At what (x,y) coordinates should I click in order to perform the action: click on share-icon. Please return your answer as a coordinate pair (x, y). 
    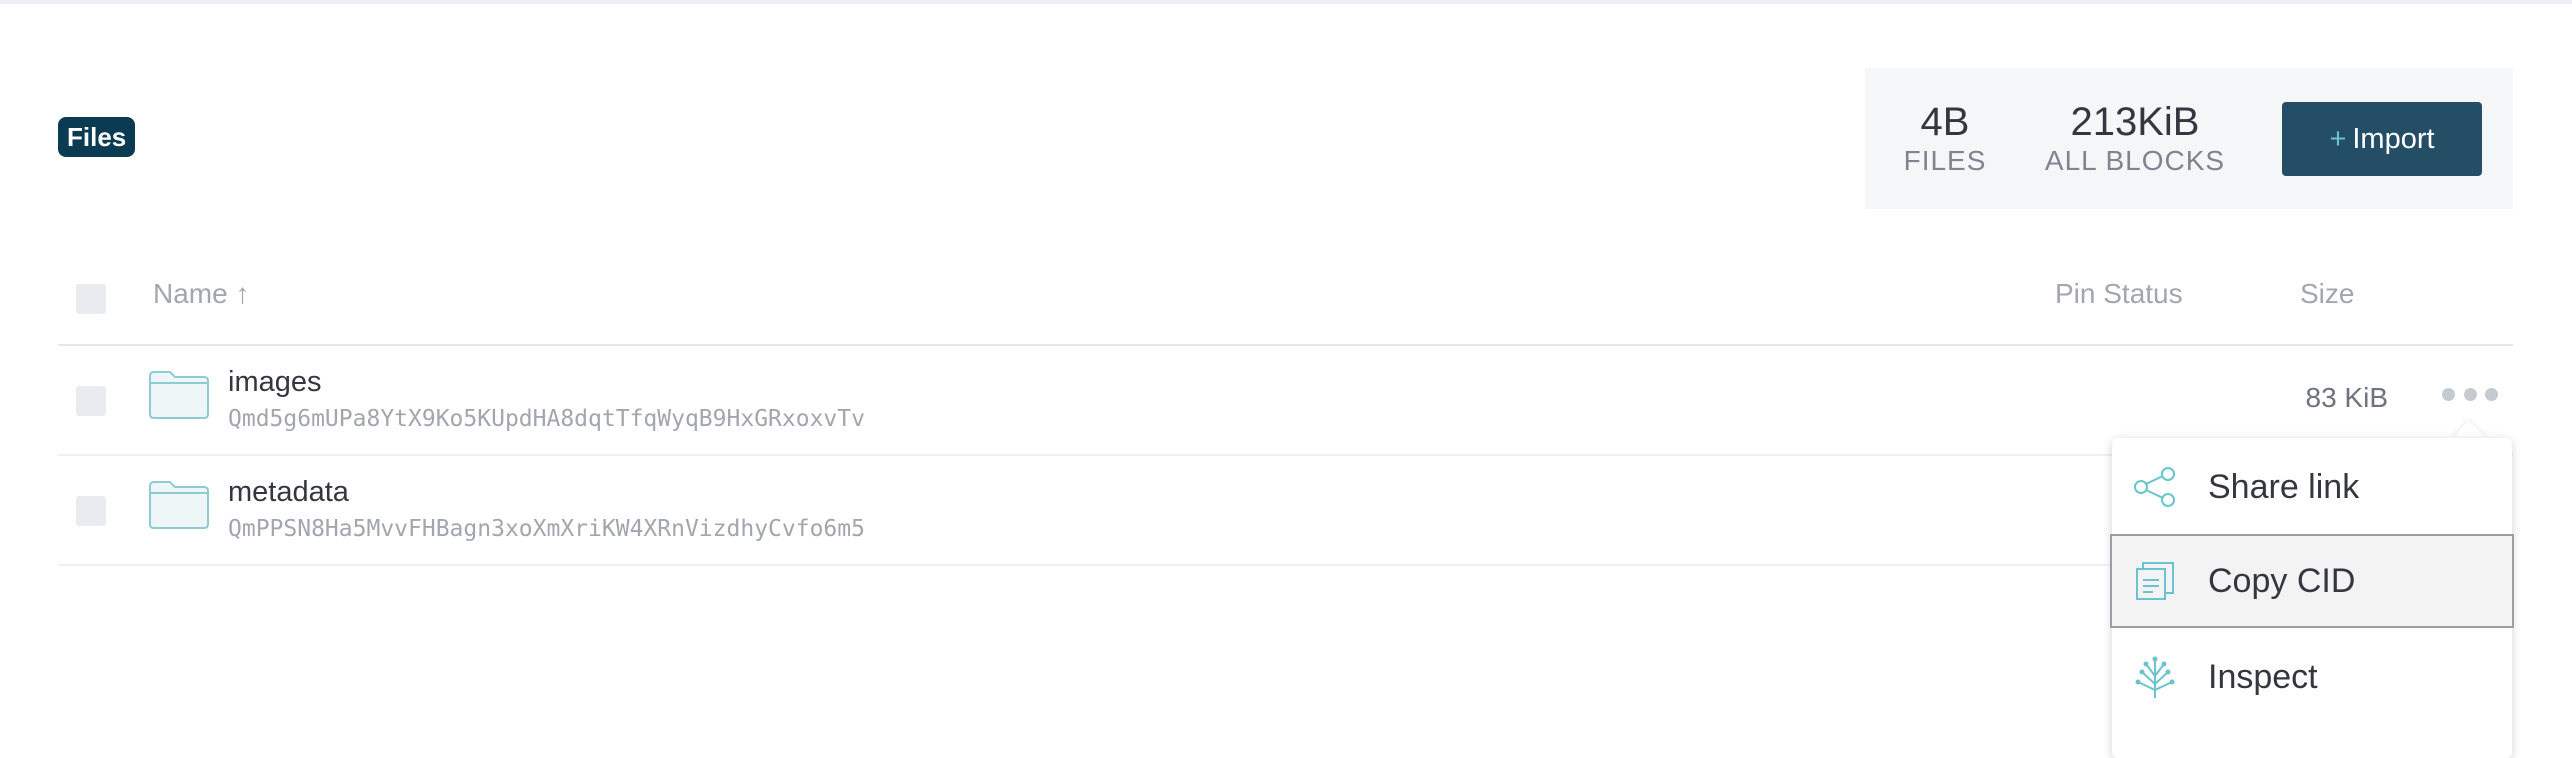
    Looking at the image, I should click on (2154, 487).